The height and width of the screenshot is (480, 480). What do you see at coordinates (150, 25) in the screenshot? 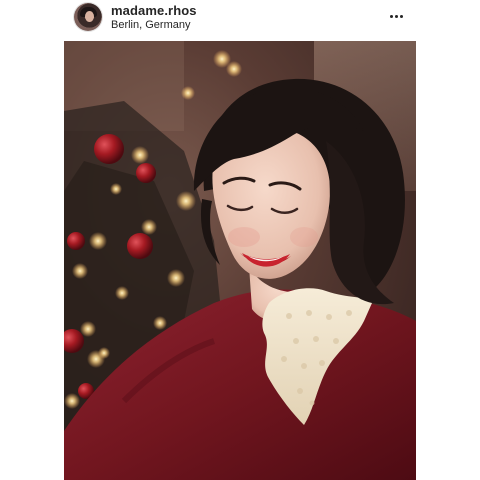
I see `location-link: Berlin, Germany` at bounding box center [150, 25].